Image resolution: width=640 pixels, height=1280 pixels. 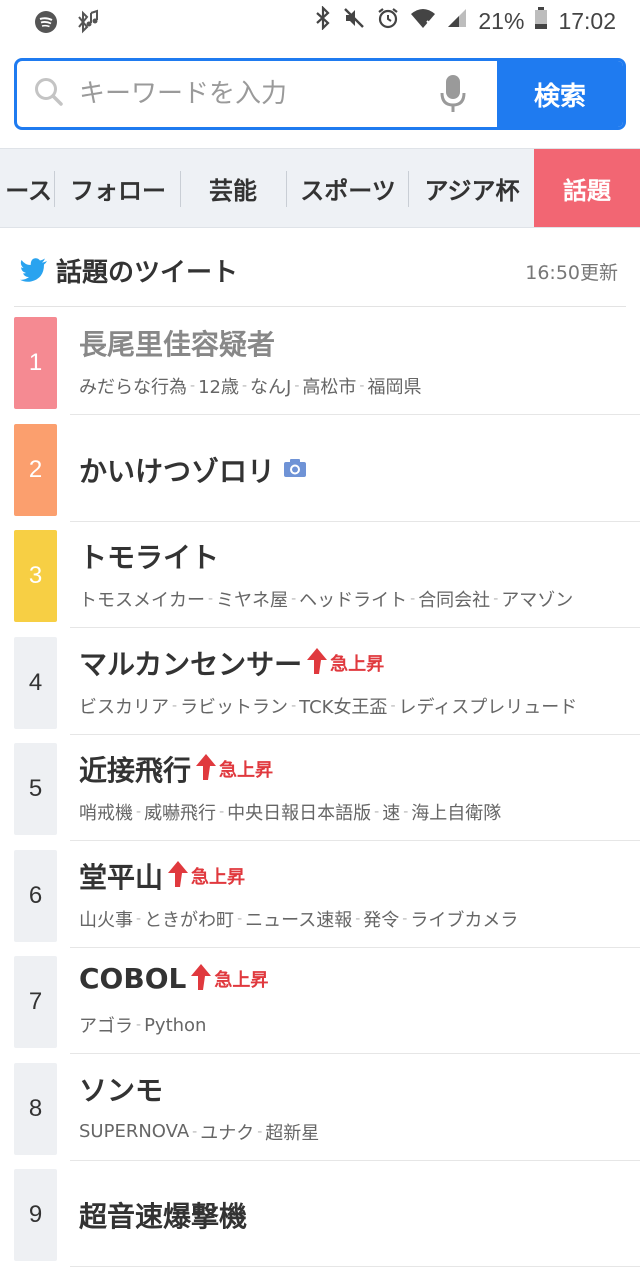 I want to click on item-title: ソンモ, so click(x=121, y=1089).